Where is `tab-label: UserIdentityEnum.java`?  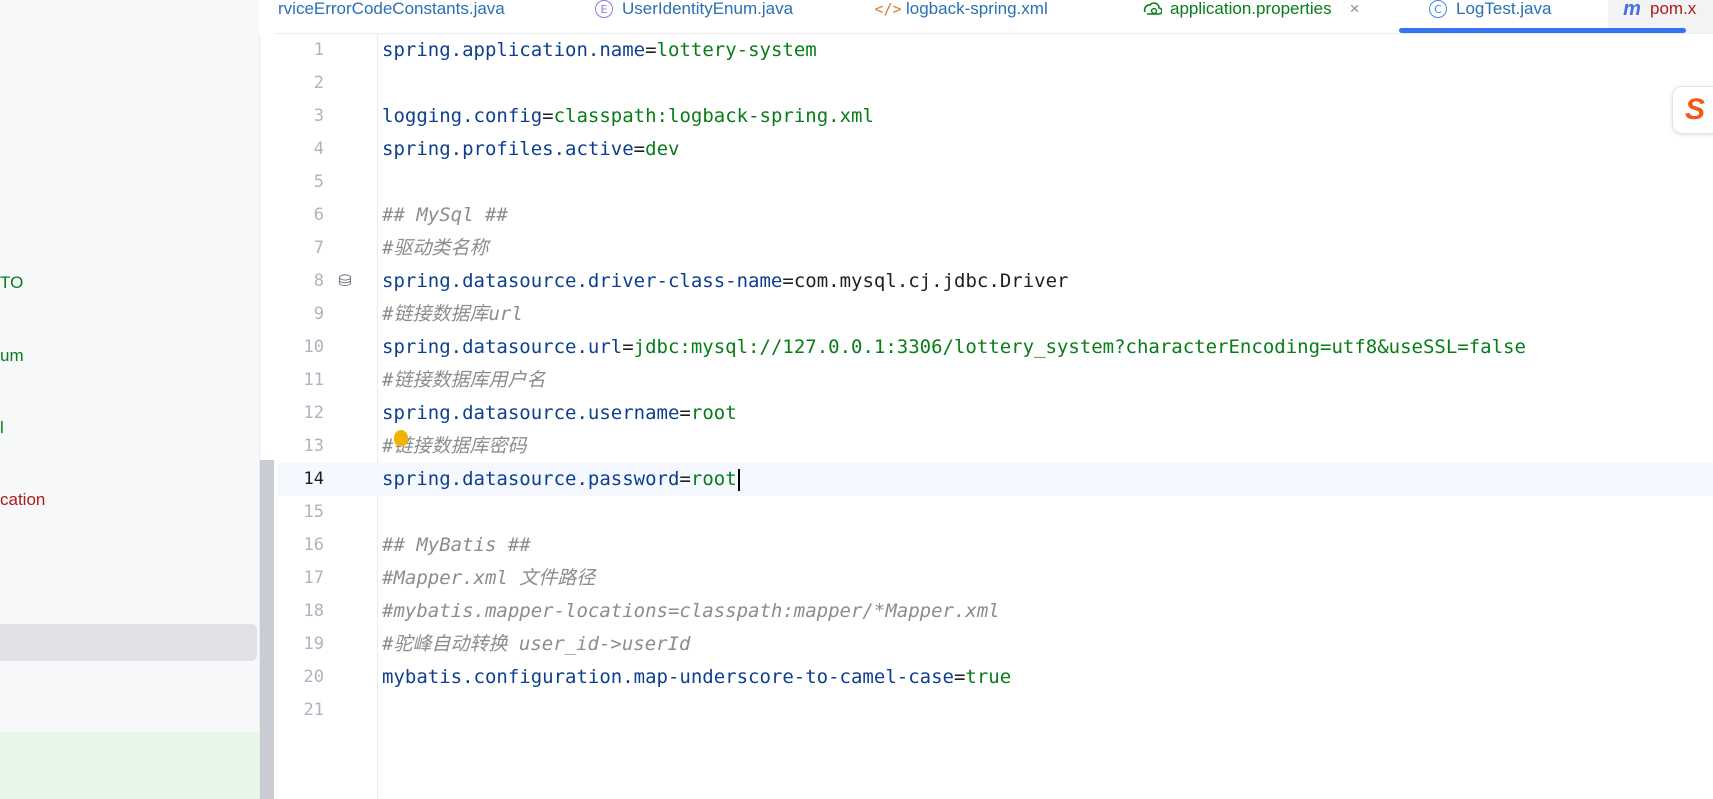
tab-label: UserIdentityEnum.java is located at coordinates (708, 9).